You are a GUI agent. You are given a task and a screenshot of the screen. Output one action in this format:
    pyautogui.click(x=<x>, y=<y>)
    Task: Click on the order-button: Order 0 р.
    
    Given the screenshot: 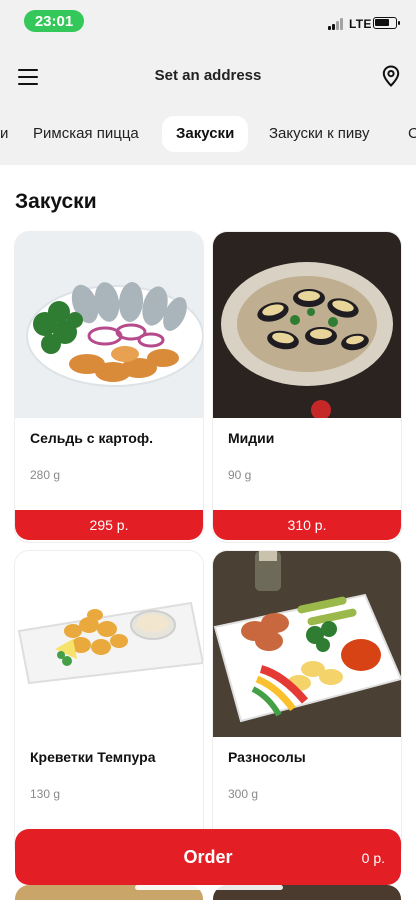 What is the action you would take?
    pyautogui.click(x=208, y=857)
    